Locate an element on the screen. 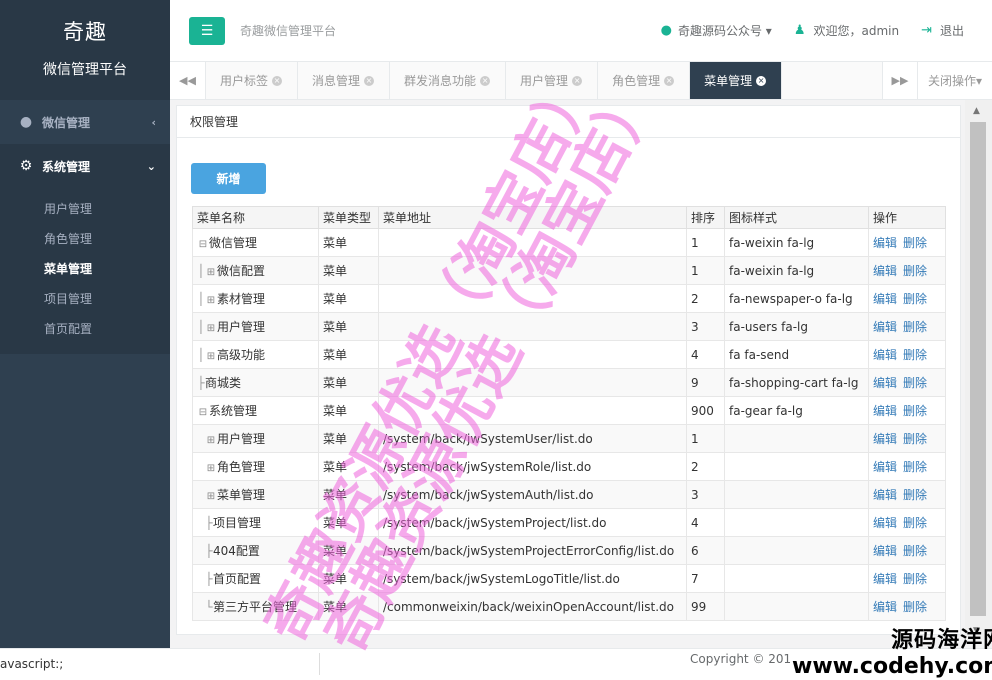 The height and width of the screenshot is (680, 992). sidebar-subitem-roles: 角色管理 is located at coordinates (85, 239).